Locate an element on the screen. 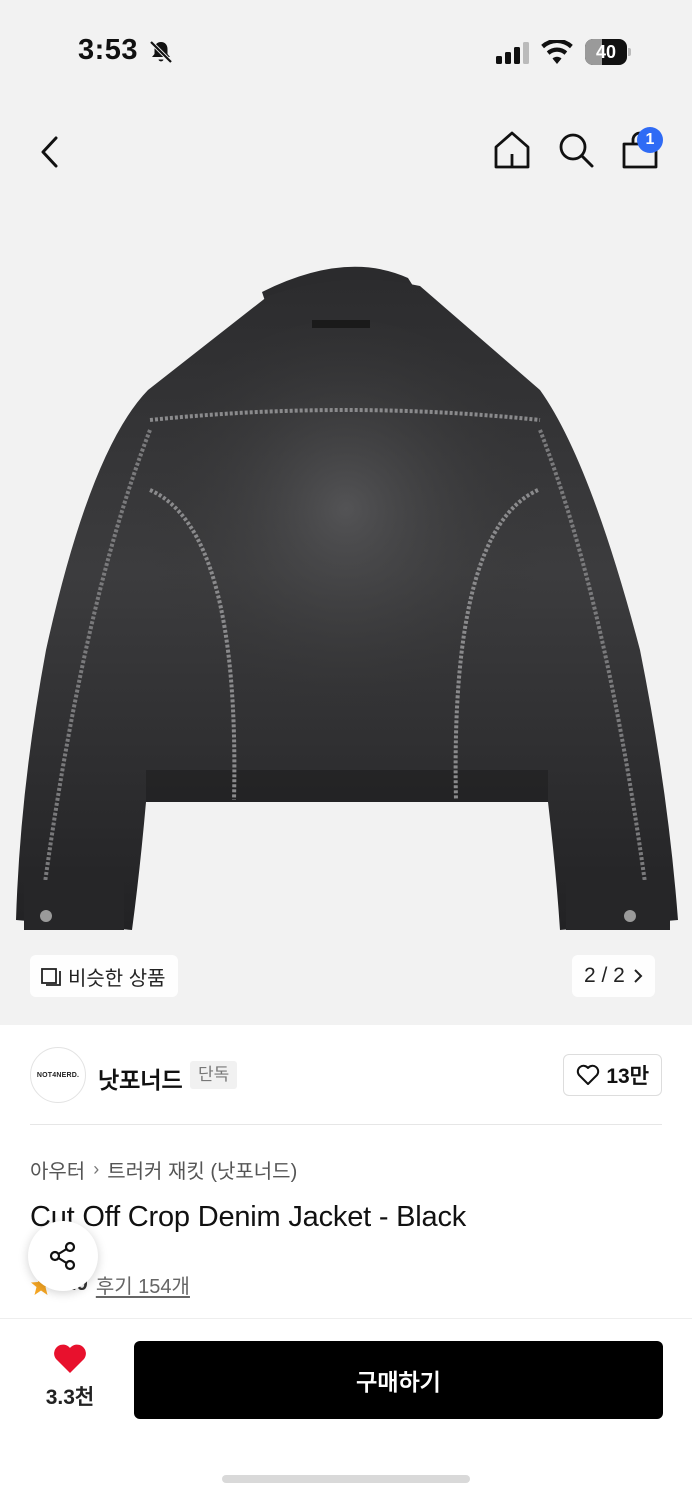  chevron-right-icon is located at coordinates (638, 976).